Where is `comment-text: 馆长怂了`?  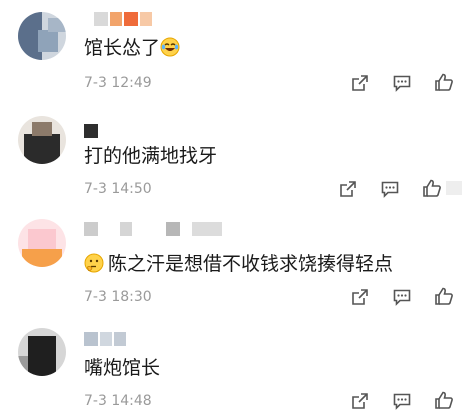
comment-text: 馆长怂了 is located at coordinates (132, 48).